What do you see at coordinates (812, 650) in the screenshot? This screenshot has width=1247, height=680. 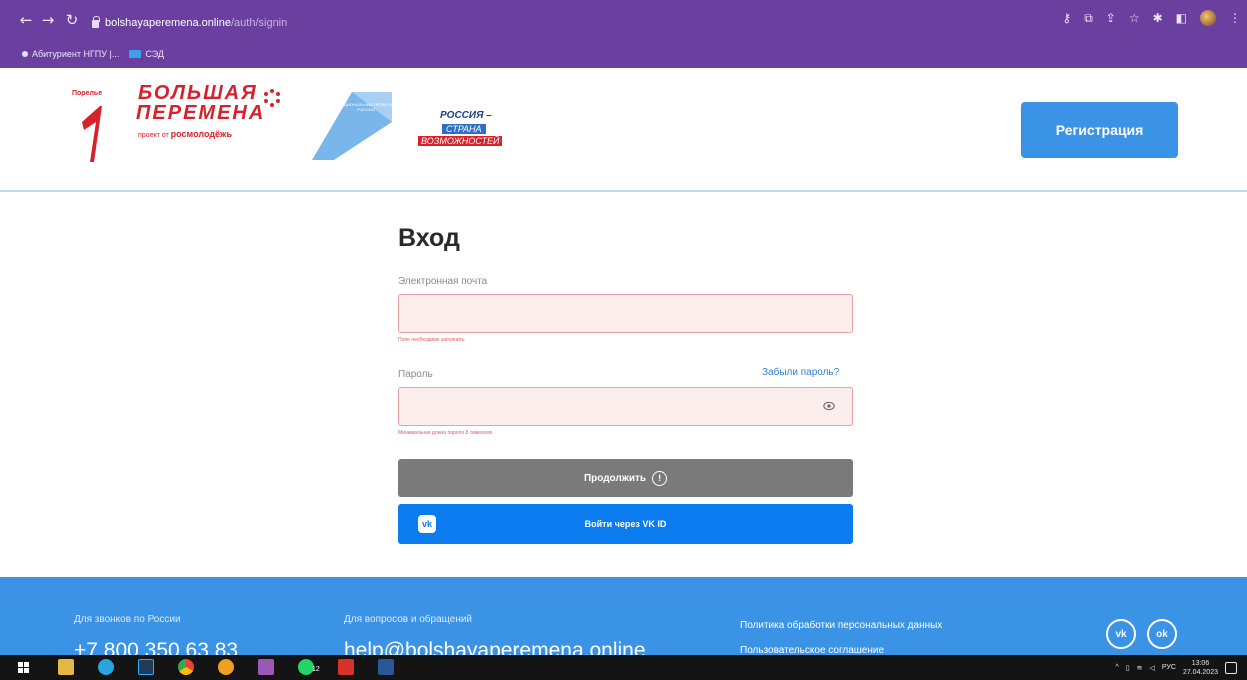 I see `user-agreement-link: Пользовательское соглашение` at bounding box center [812, 650].